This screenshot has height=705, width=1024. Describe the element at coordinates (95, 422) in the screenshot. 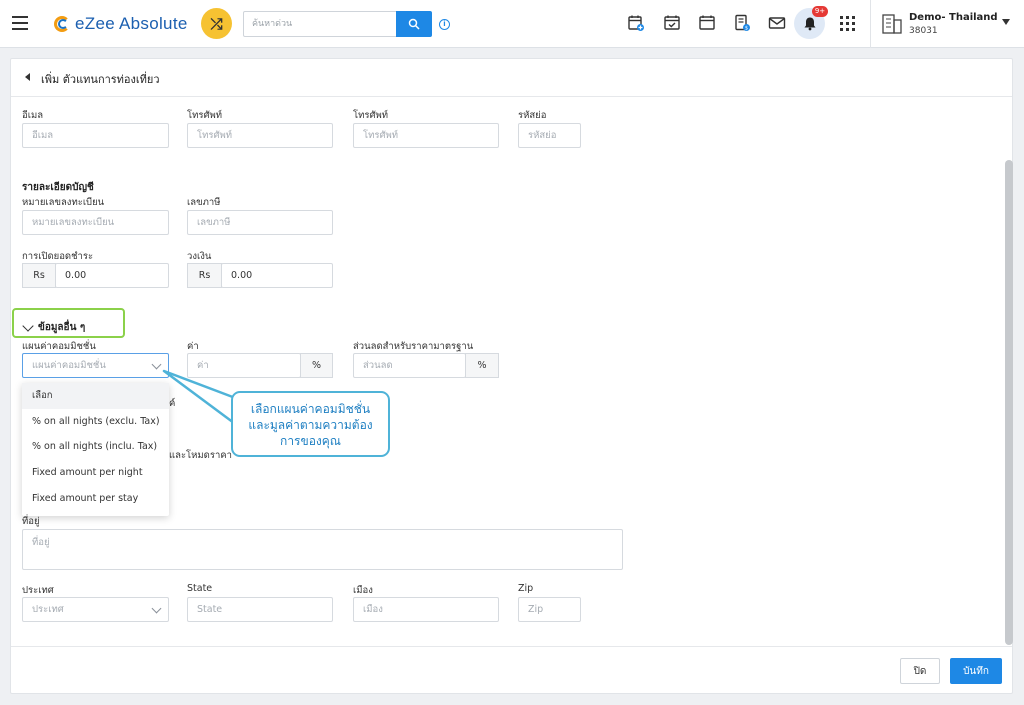

I see `dropdown-option: % on all nights (exclu. Tax)` at that location.